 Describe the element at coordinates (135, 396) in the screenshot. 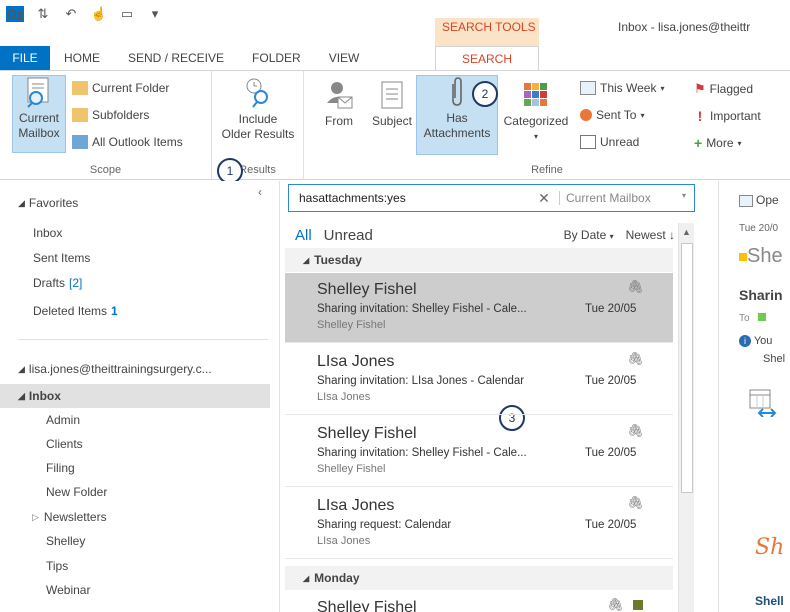

I see `sidebar-item-inbox-main: ◢ Inbox` at that location.